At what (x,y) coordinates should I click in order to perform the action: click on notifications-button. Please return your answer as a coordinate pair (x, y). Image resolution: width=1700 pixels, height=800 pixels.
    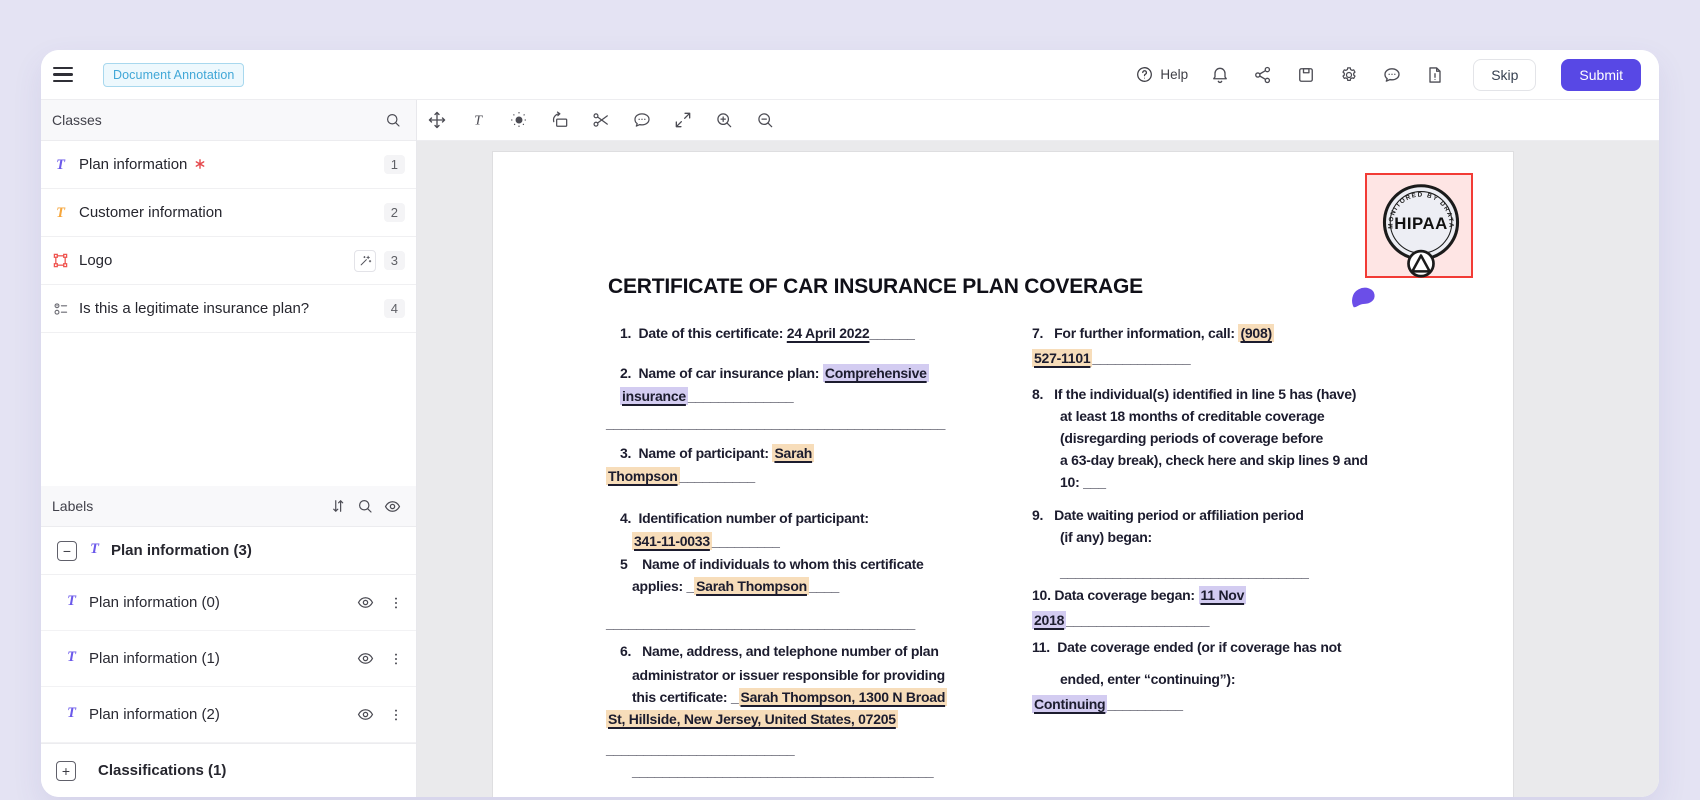
    Looking at the image, I should click on (1220, 75).